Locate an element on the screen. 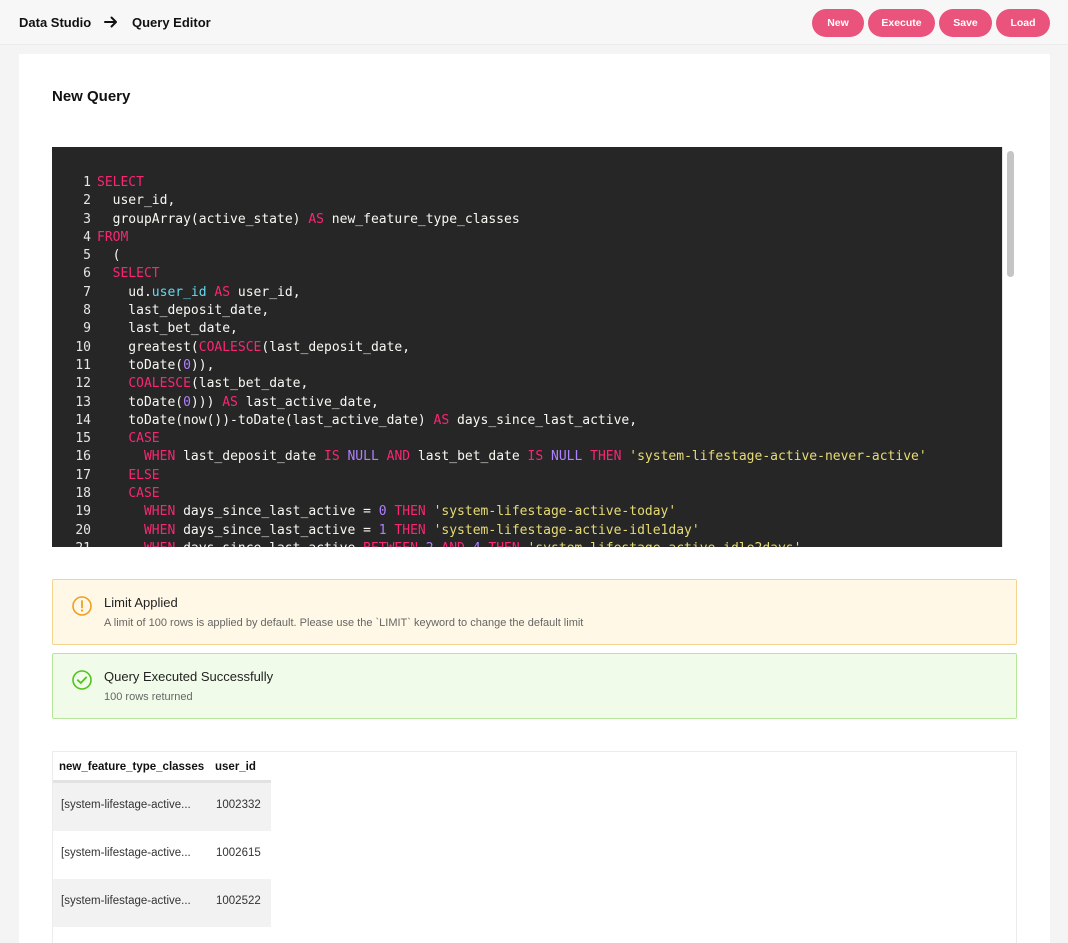 This screenshot has height=943, width=1068. check-circle-icon is located at coordinates (82, 680).